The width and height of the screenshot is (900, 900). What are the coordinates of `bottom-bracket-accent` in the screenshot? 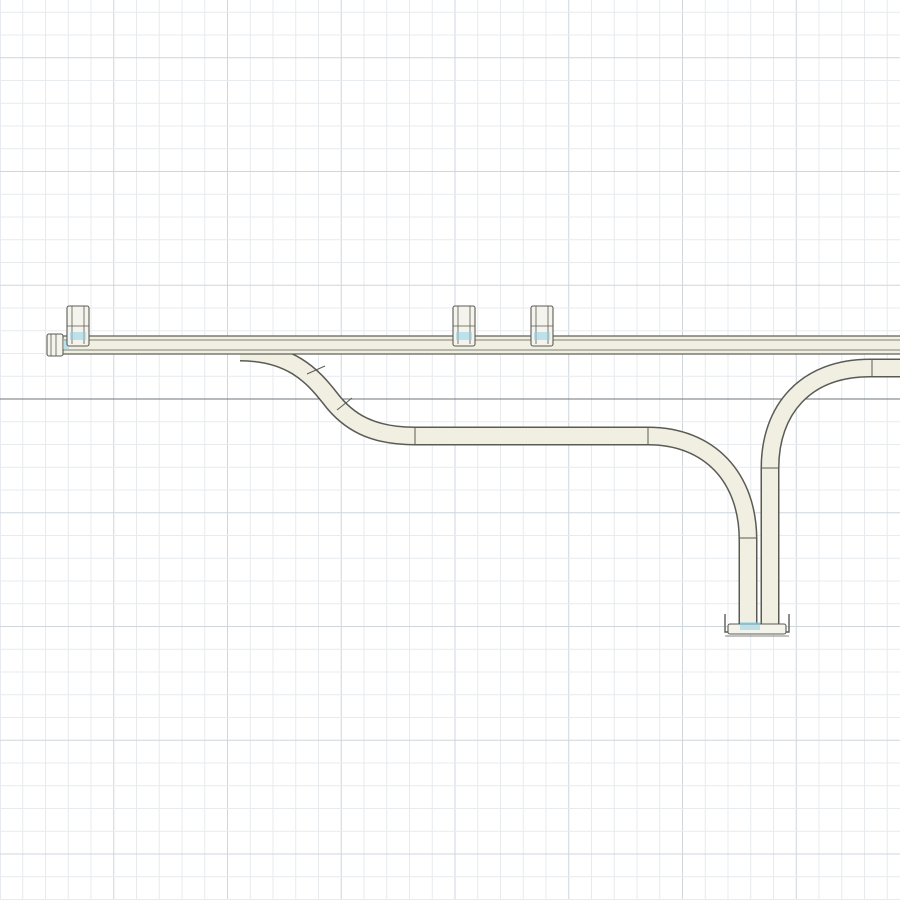 It's located at (750, 626).